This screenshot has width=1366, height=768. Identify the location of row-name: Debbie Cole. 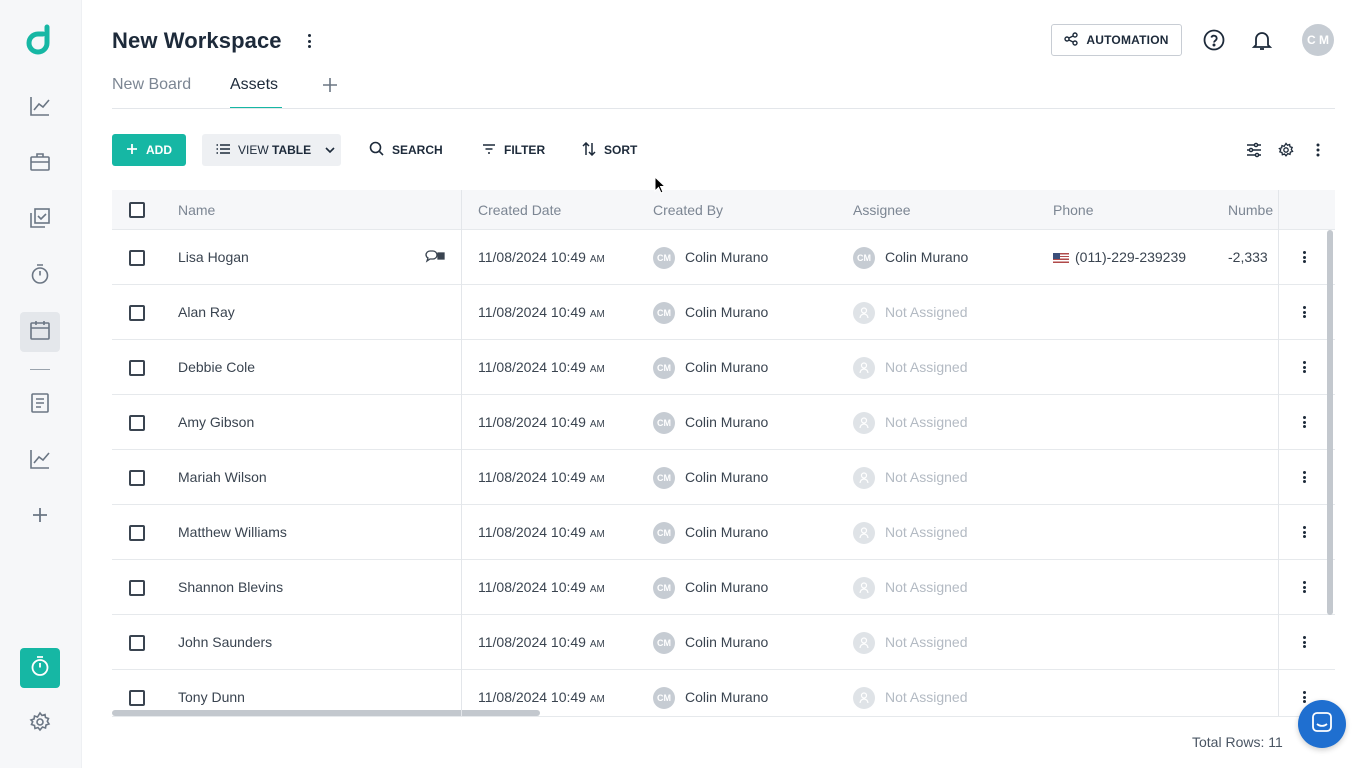
(216, 367).